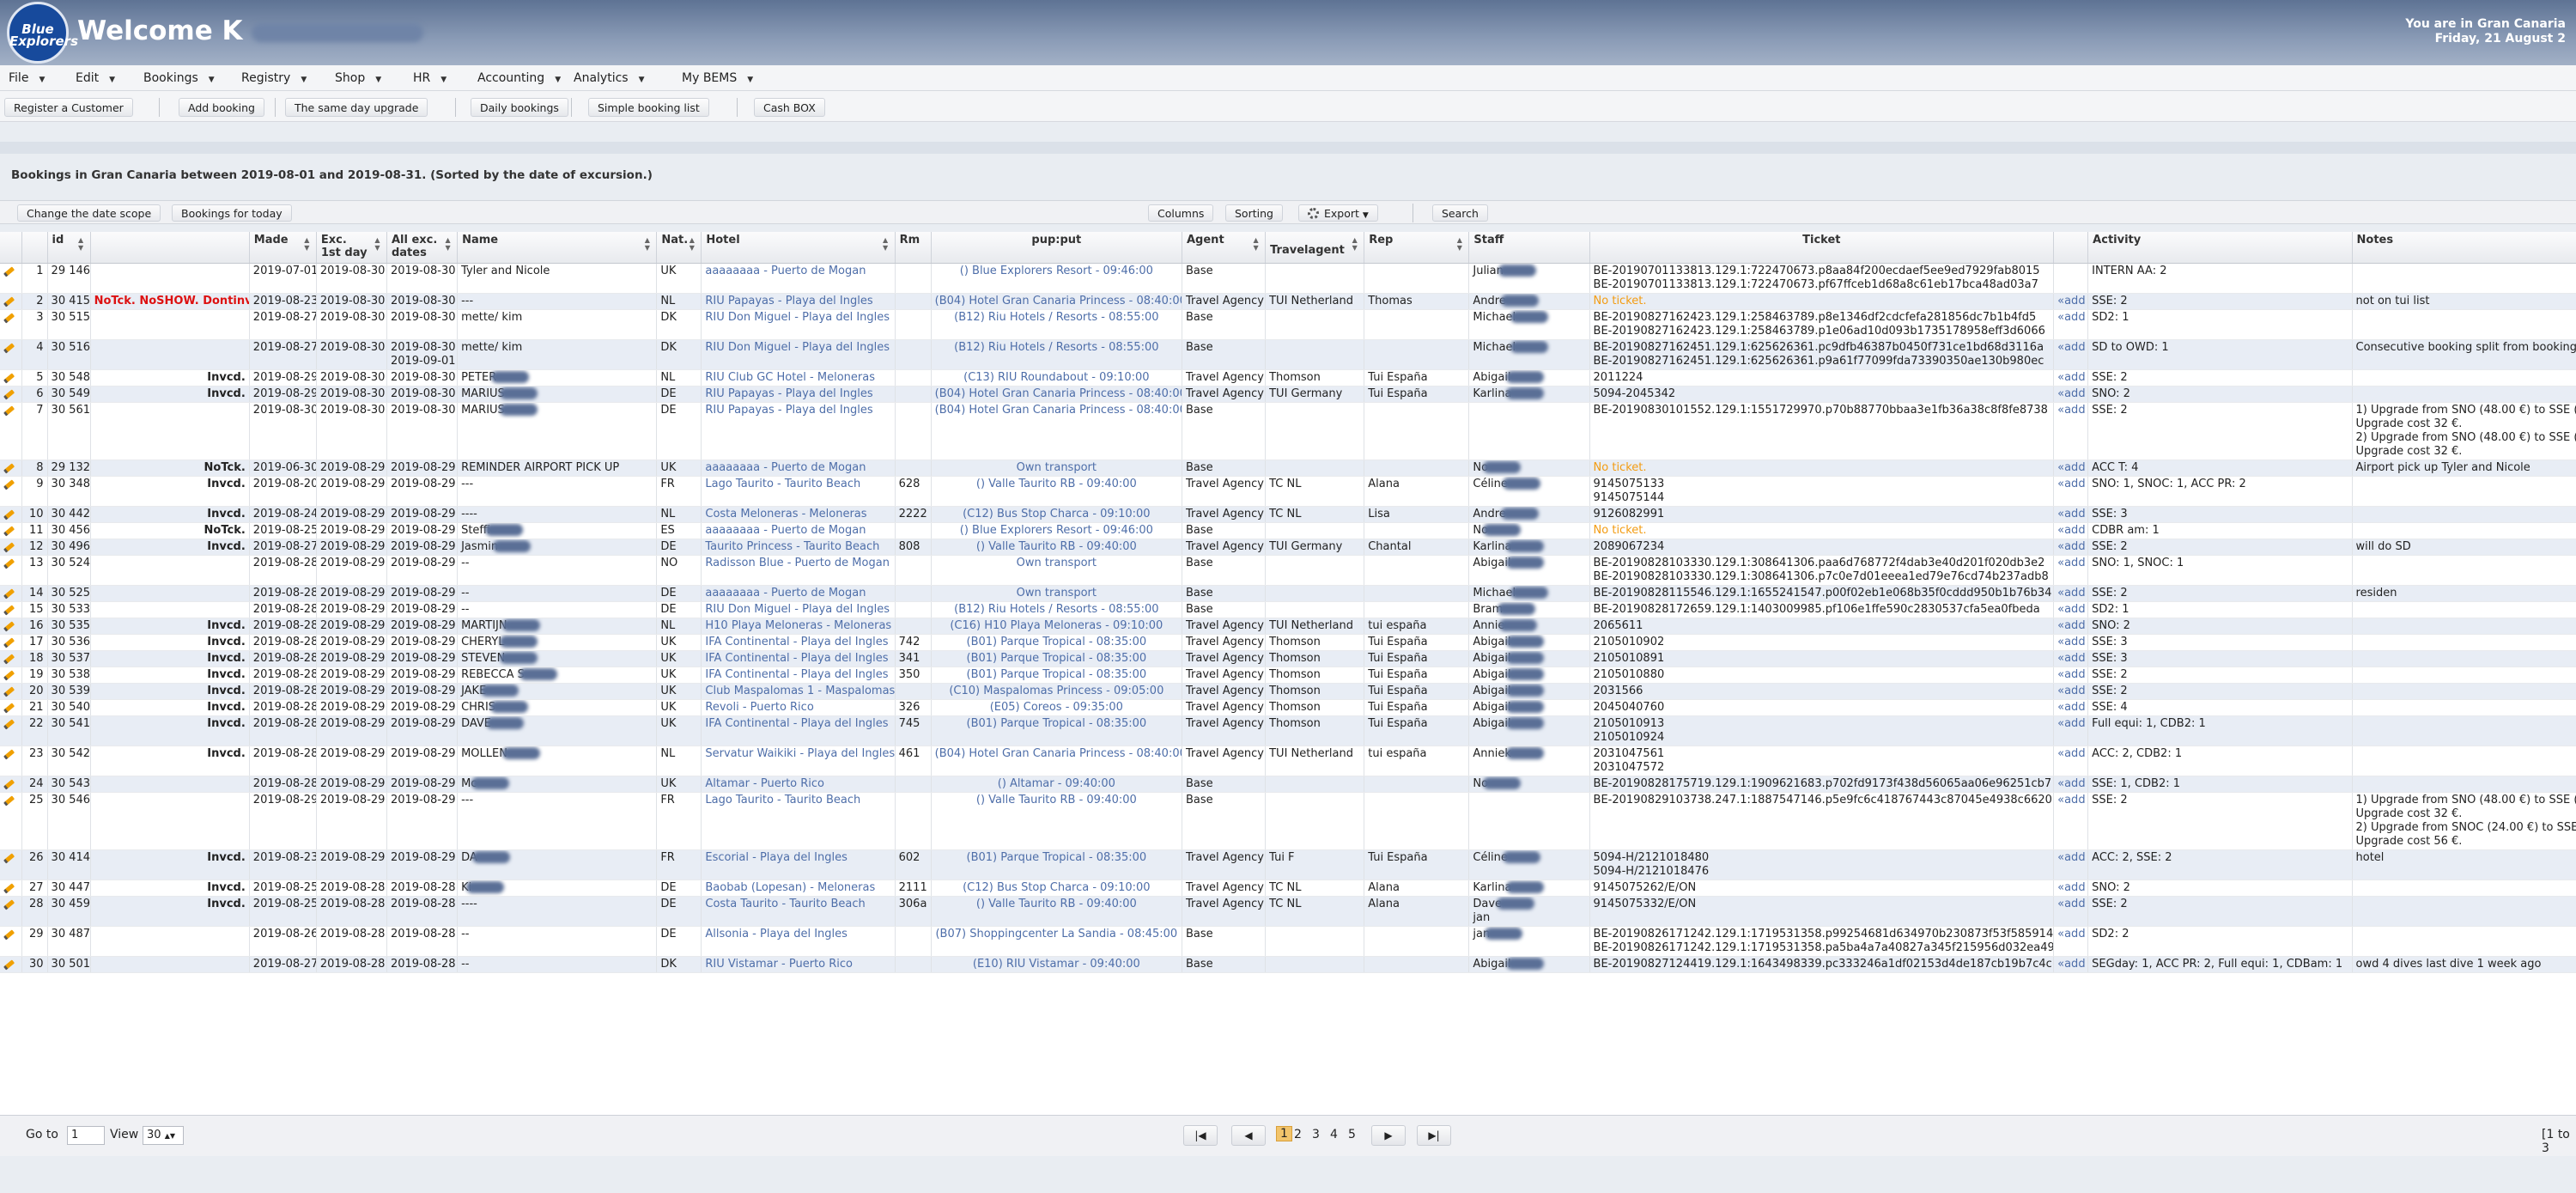 The width and height of the screenshot is (2576, 1193). Describe the element at coordinates (799, 889) in the screenshot. I see `cell-hotel: Baobab (Lopesan) - Meloneras` at that location.